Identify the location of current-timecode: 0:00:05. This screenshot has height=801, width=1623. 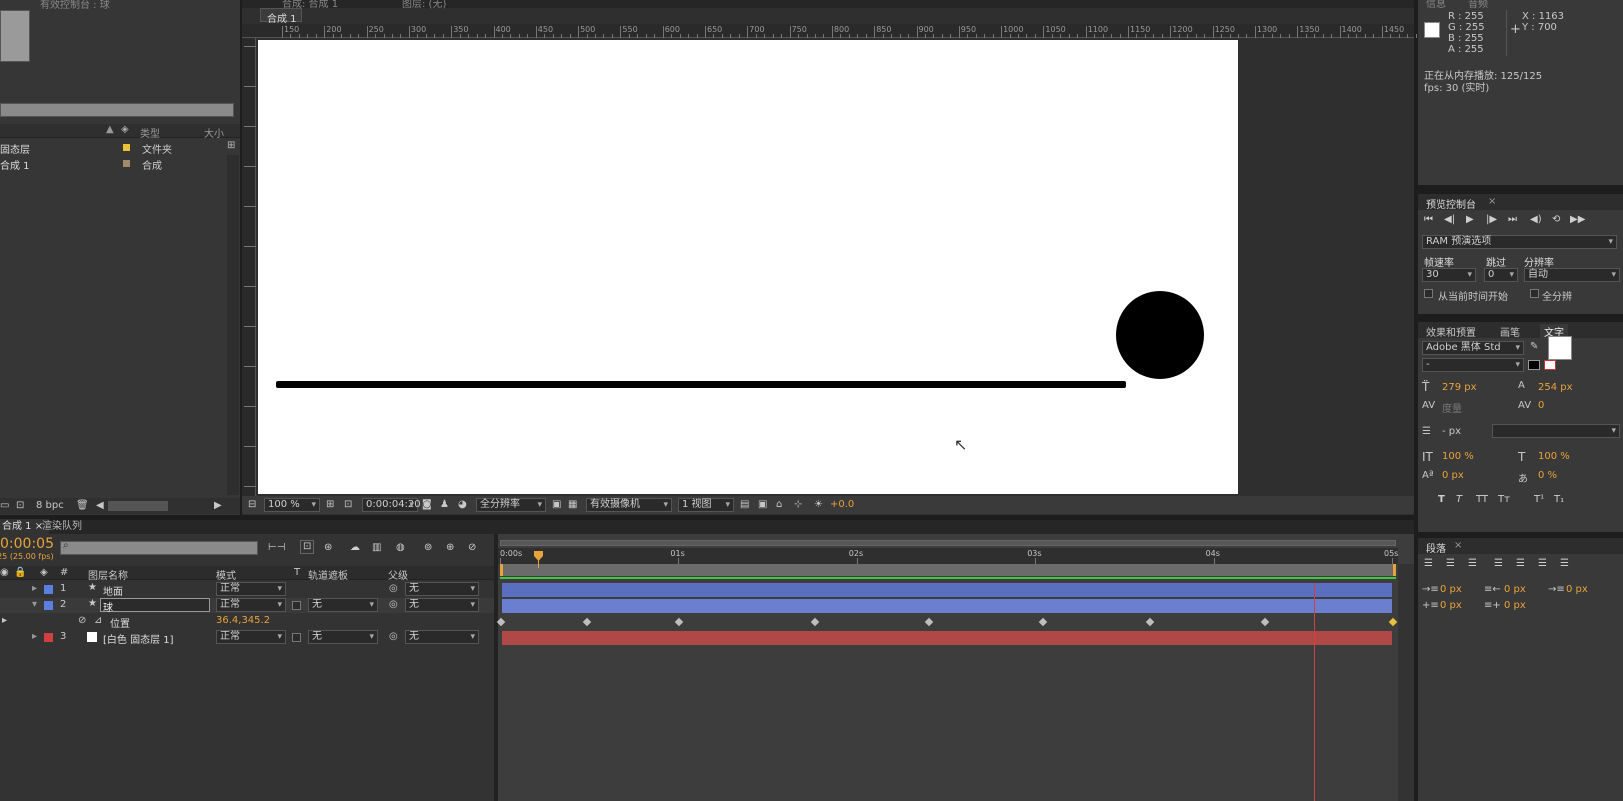
(27, 544).